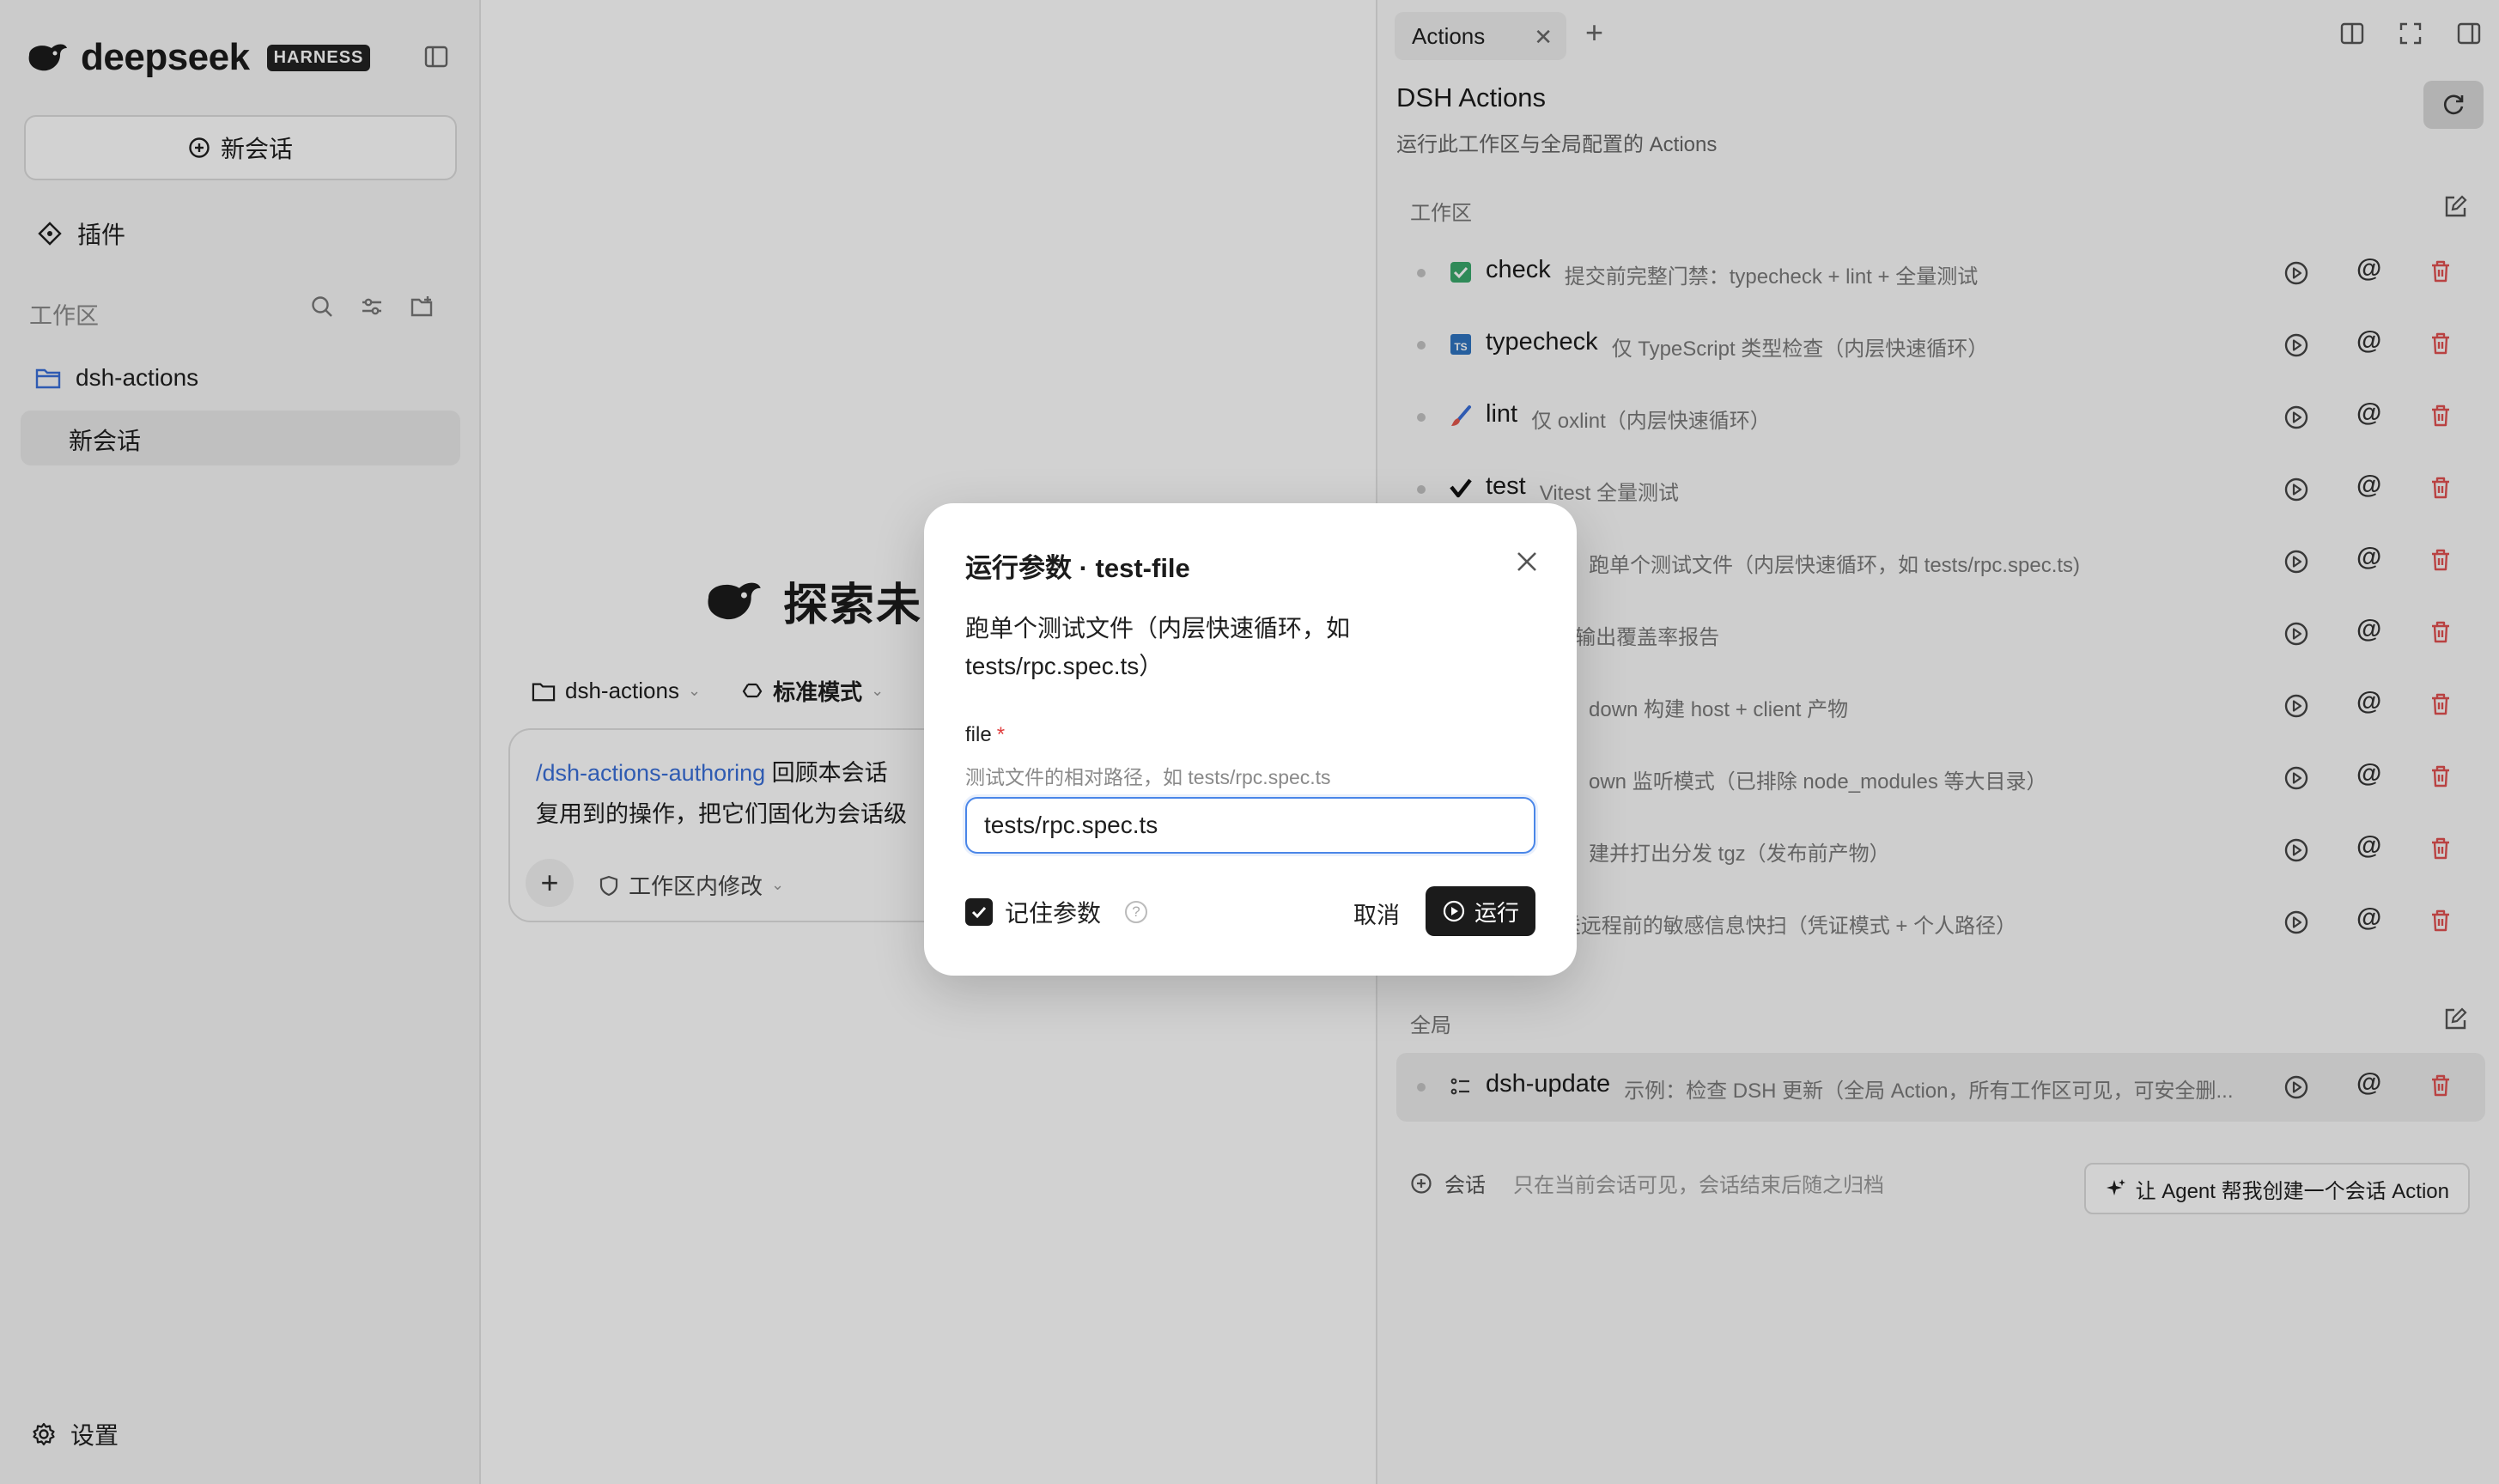 This screenshot has width=2499, height=1484. Describe the element at coordinates (1526, 562) in the screenshot. I see `close-icon` at that location.